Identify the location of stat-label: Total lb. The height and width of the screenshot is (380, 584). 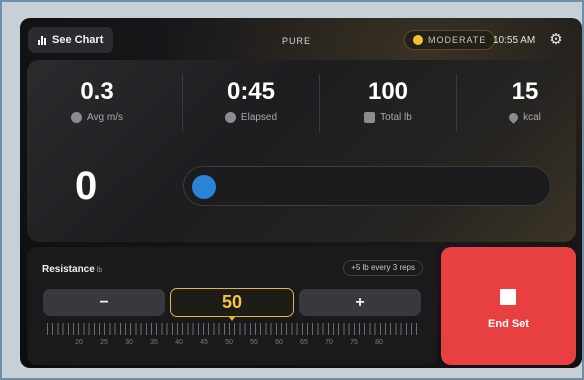
(396, 117).